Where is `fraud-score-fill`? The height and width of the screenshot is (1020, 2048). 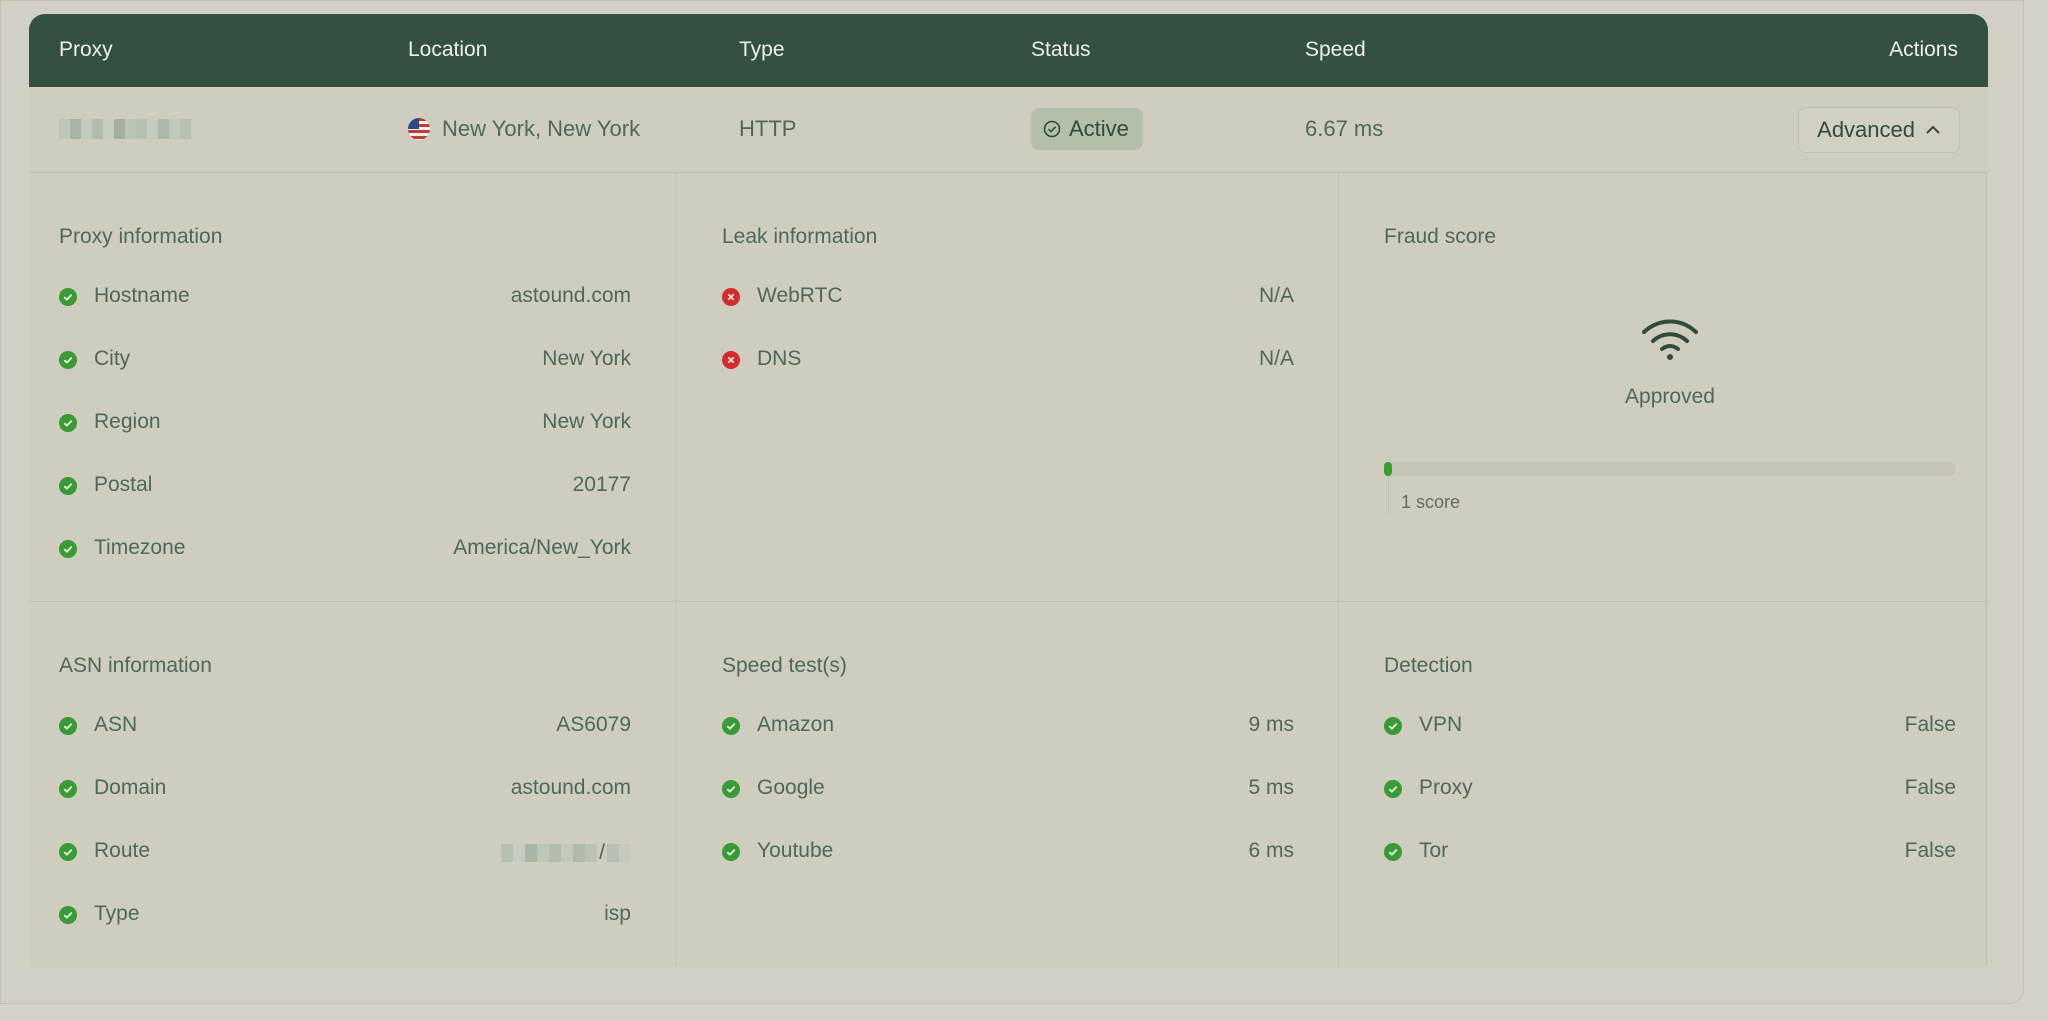
fraud-score-fill is located at coordinates (1388, 469).